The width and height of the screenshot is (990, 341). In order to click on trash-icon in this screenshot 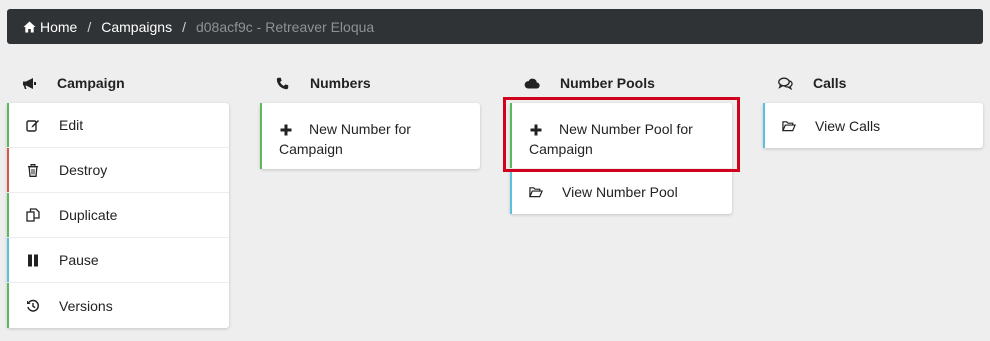, I will do `click(33, 170)`.